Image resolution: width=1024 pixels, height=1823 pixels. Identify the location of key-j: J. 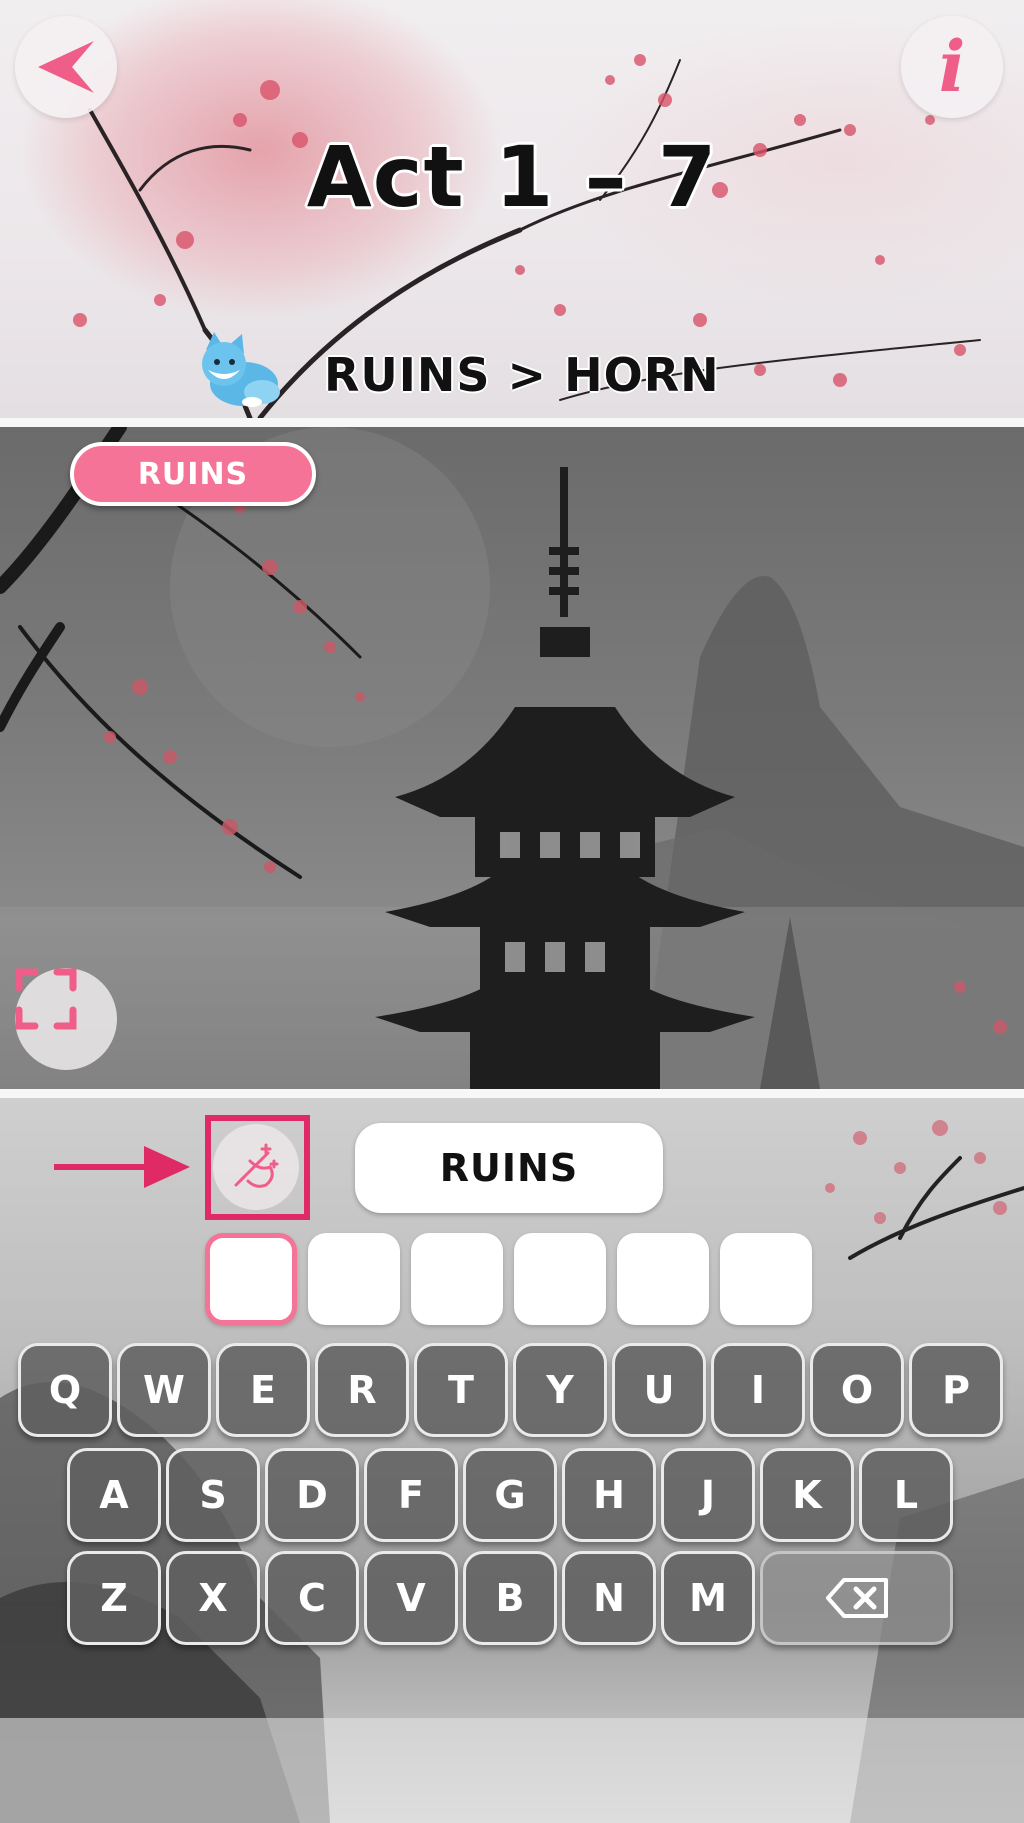
(708, 1495).